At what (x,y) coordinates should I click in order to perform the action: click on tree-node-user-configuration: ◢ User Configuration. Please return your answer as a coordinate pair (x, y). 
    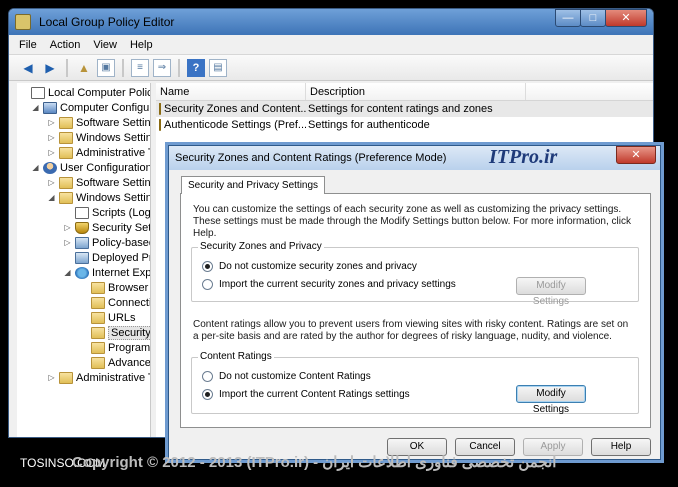
    Looking at the image, I should click on (90, 167).